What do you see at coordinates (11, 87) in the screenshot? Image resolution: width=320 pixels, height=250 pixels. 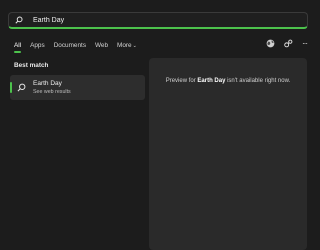 I see `selection-indicator` at bounding box center [11, 87].